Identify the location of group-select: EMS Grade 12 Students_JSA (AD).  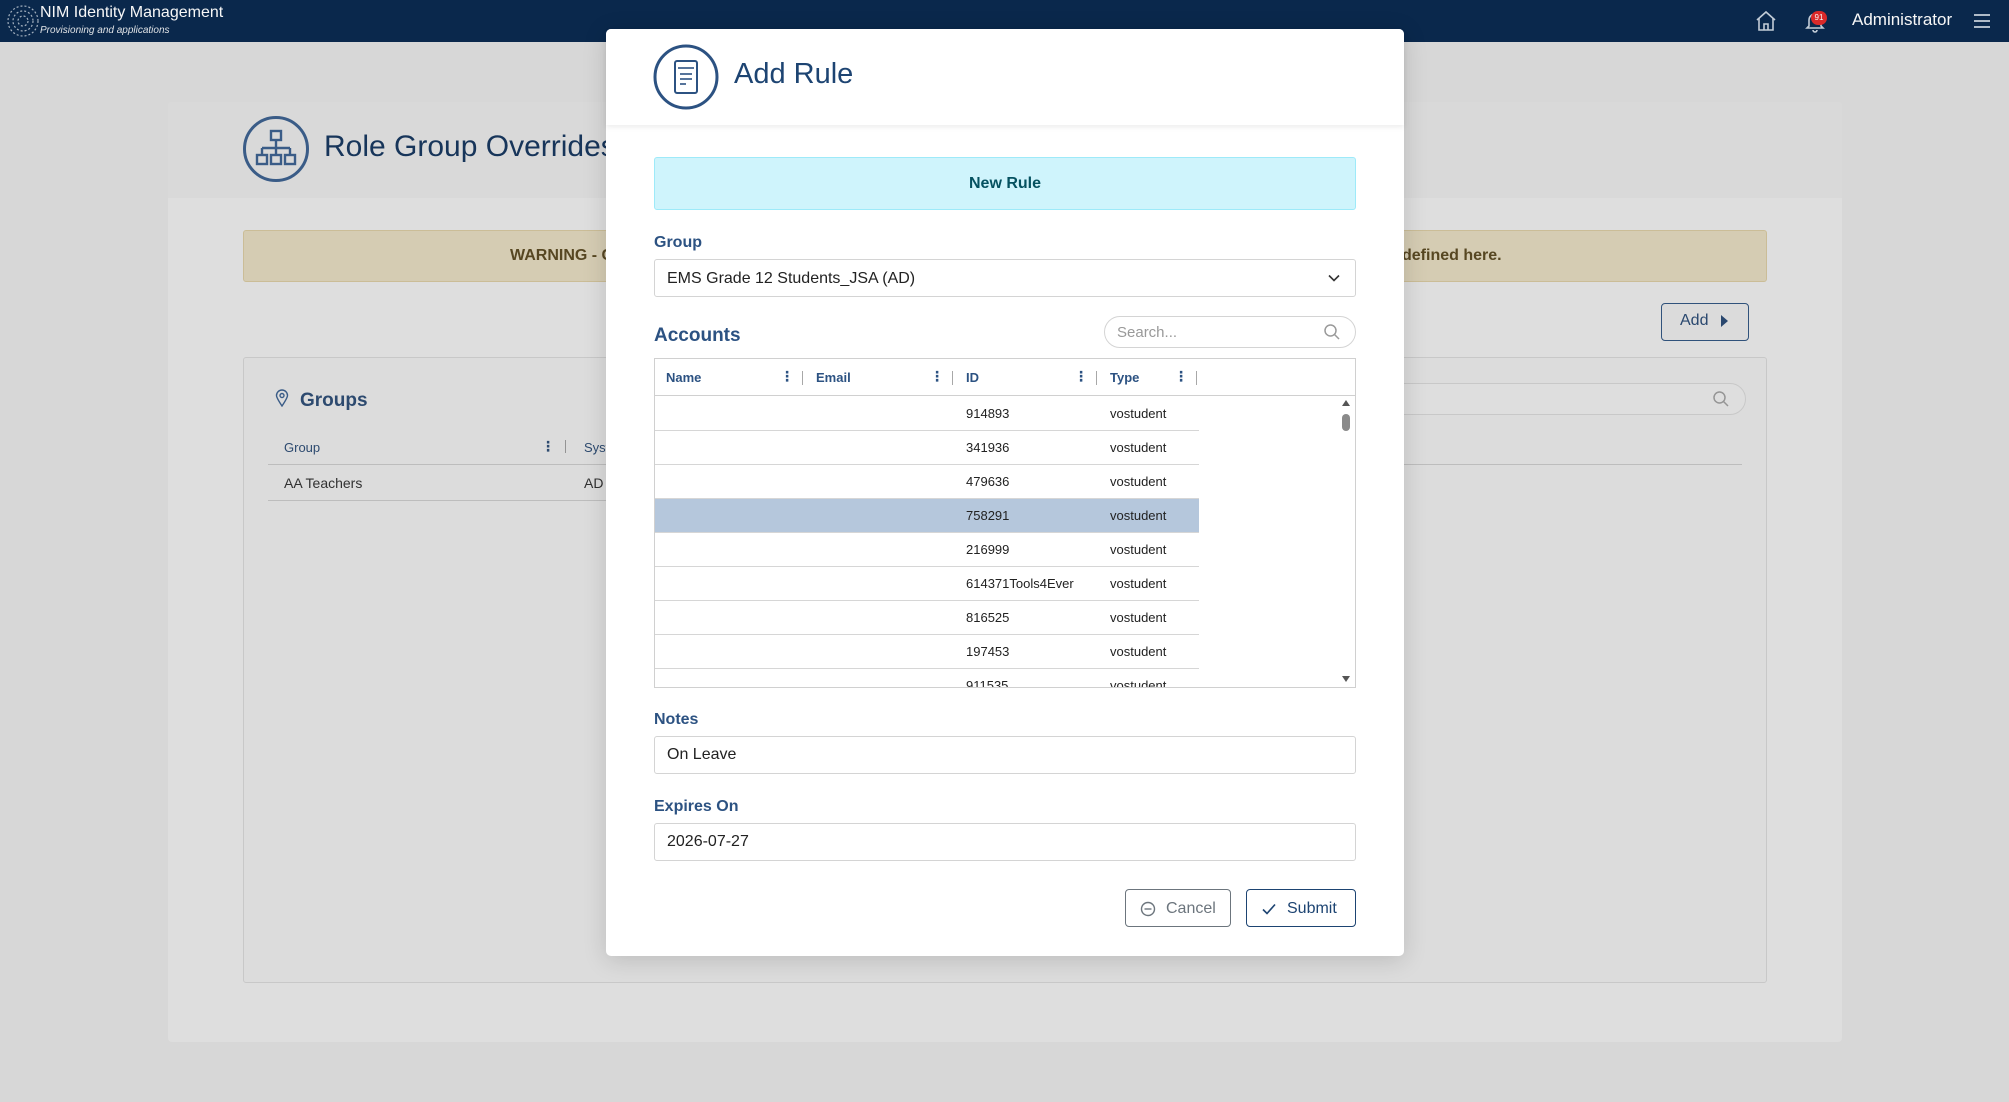
(1005, 278).